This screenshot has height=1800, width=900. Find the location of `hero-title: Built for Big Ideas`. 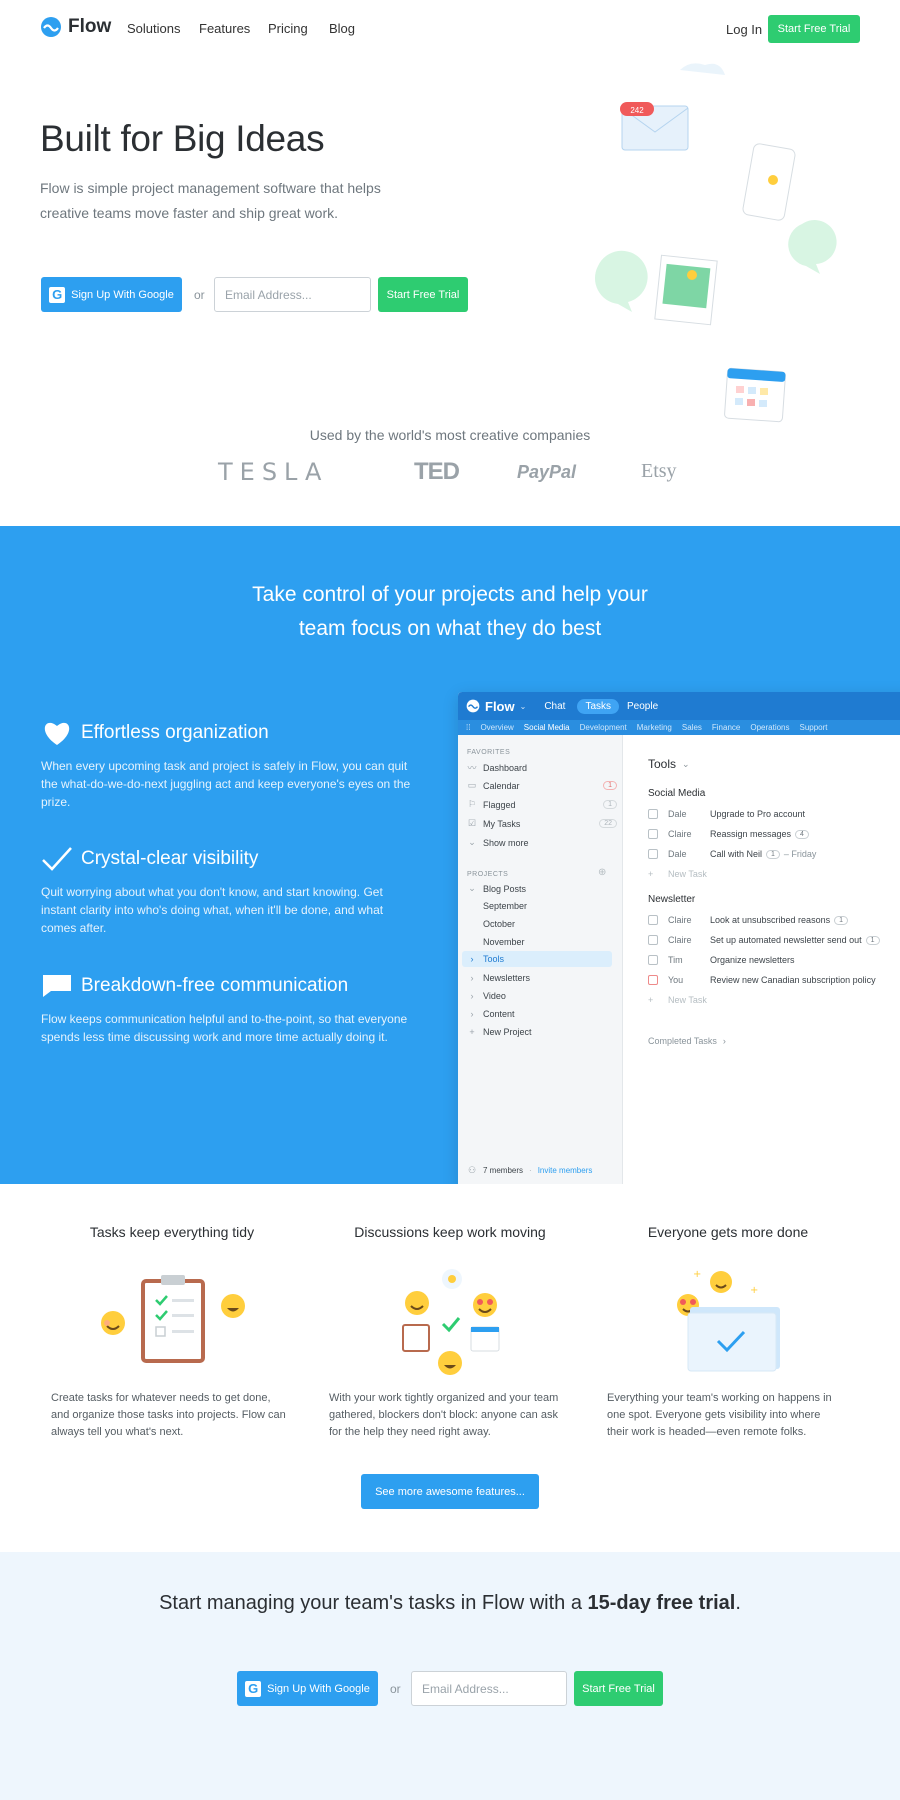

hero-title: Built for Big Ideas is located at coordinates (182, 138).